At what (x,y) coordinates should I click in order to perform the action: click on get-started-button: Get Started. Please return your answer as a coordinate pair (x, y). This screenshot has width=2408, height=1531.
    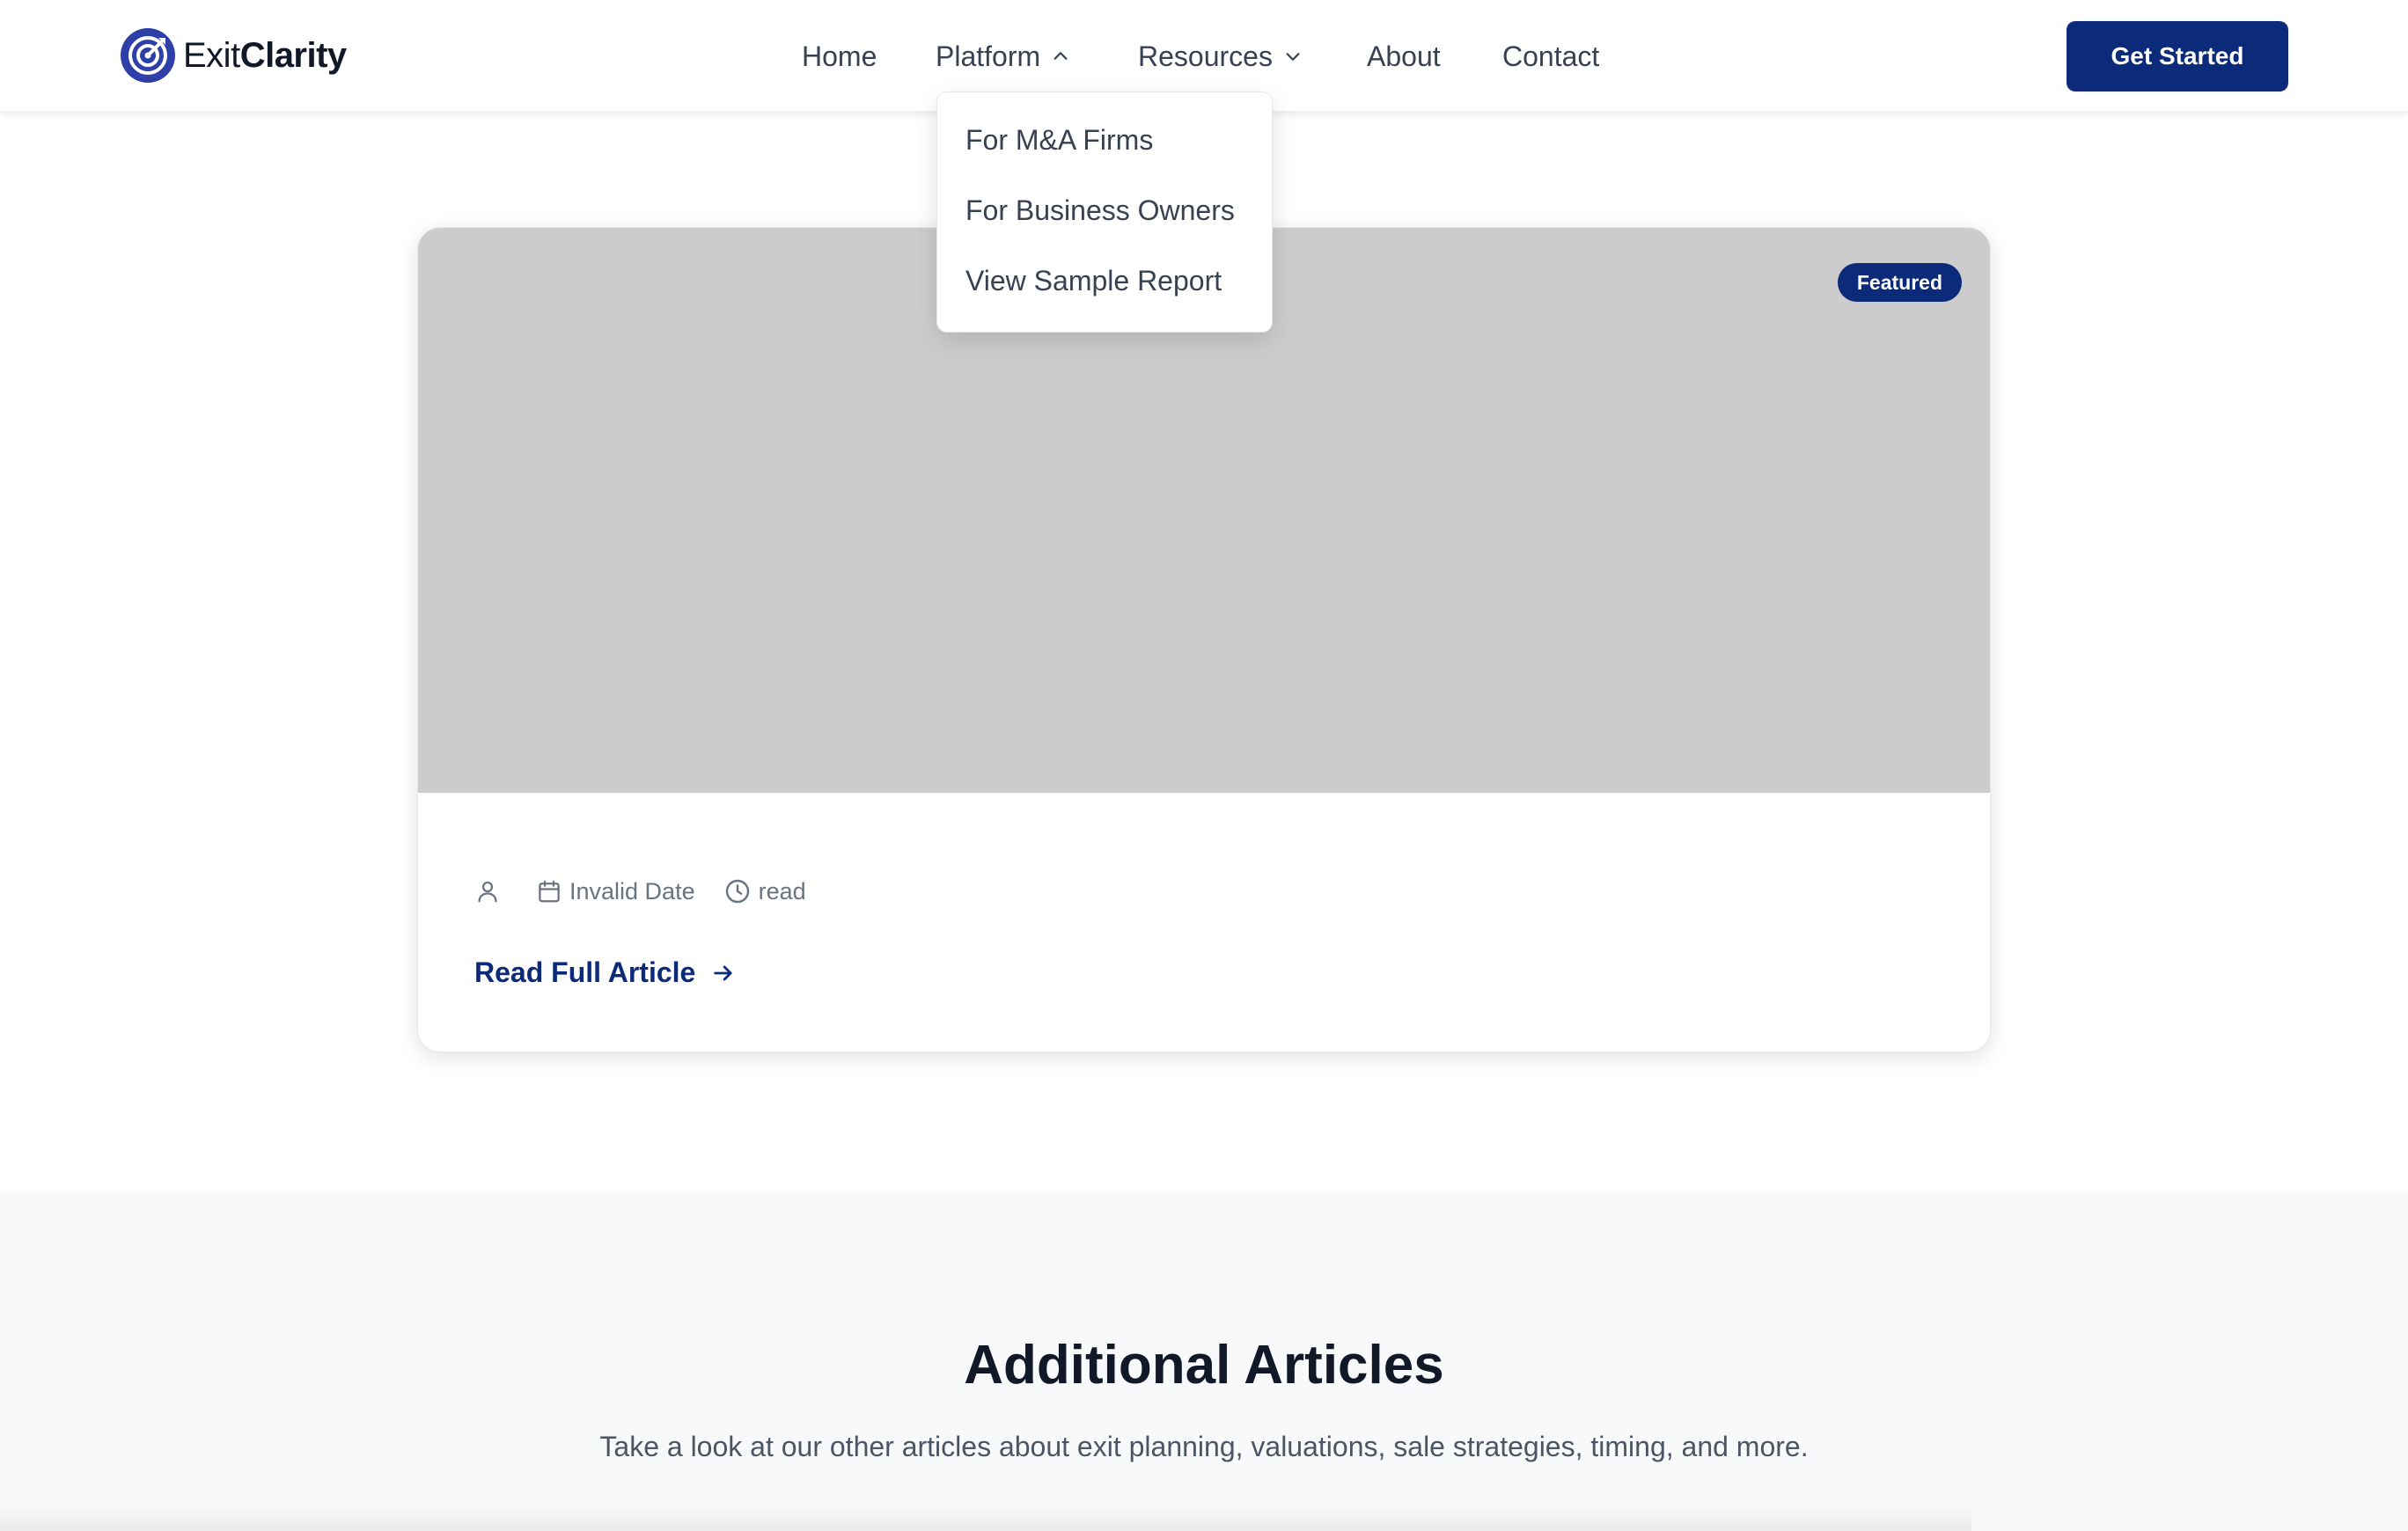
    Looking at the image, I should click on (2177, 56).